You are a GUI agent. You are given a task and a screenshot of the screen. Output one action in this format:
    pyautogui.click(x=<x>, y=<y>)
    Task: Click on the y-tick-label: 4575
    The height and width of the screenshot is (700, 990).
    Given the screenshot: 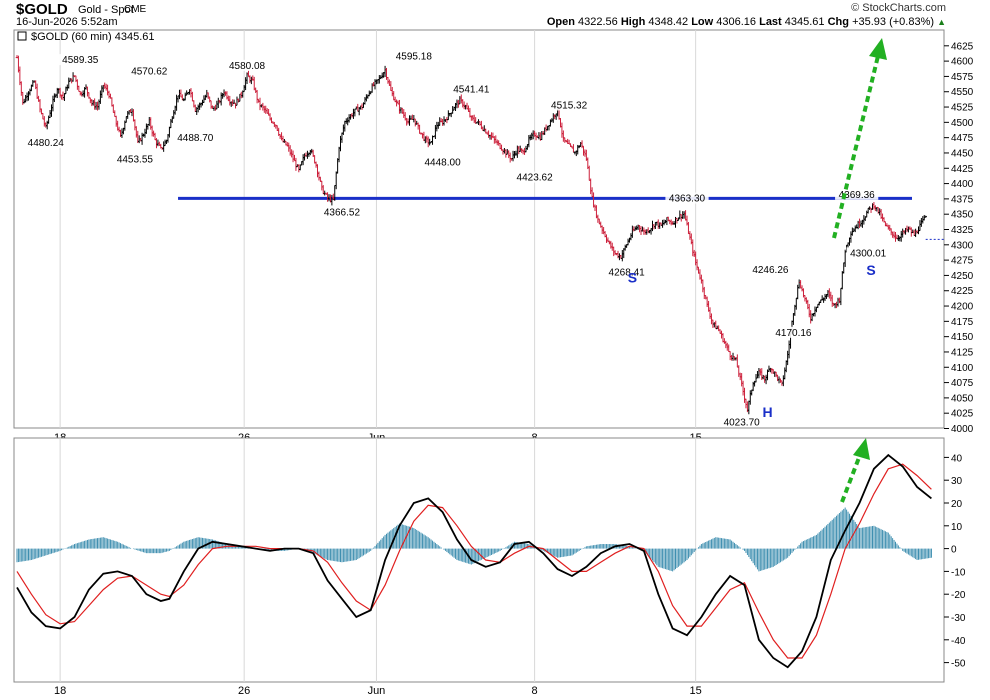 What is the action you would take?
    pyautogui.click(x=962, y=77)
    